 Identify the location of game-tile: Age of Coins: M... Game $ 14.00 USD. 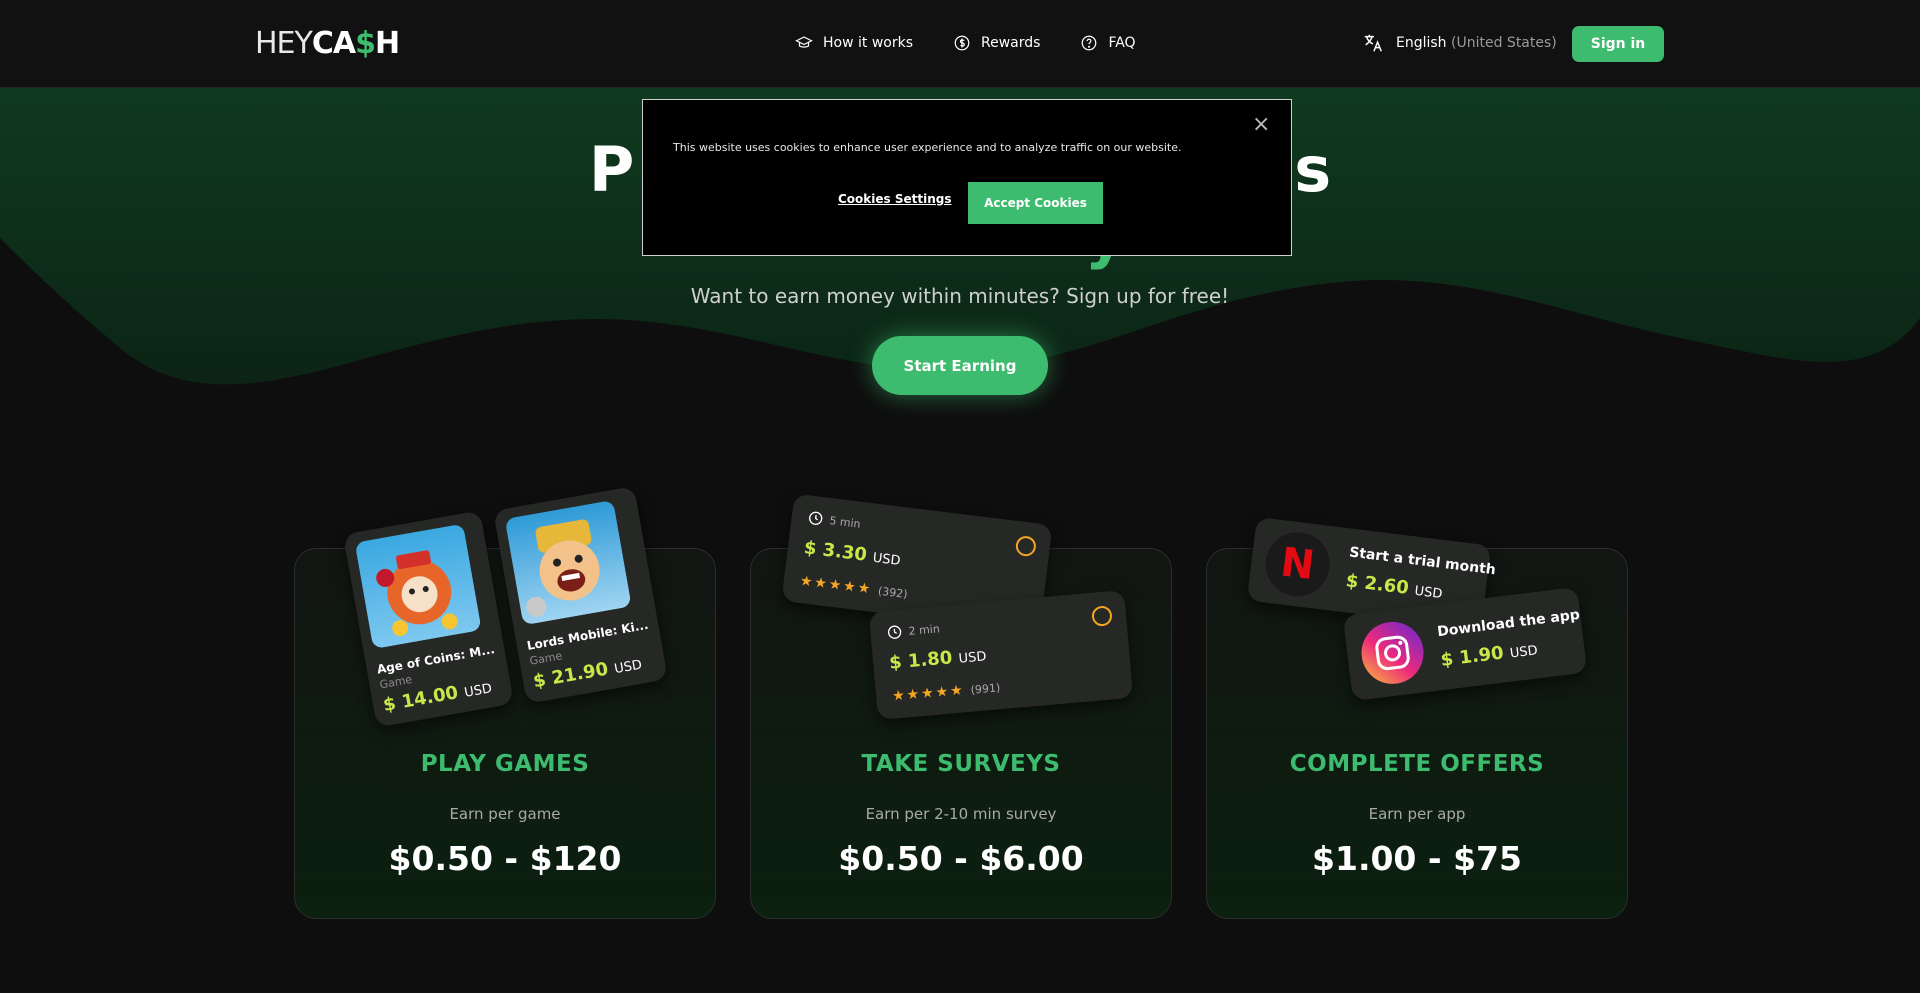
(429, 619).